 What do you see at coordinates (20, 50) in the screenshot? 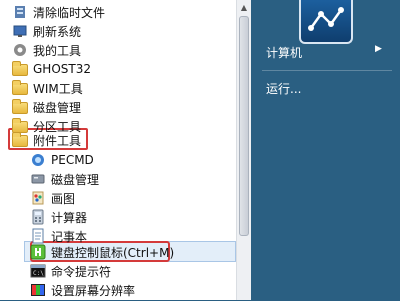
I see `tools-icon` at bounding box center [20, 50].